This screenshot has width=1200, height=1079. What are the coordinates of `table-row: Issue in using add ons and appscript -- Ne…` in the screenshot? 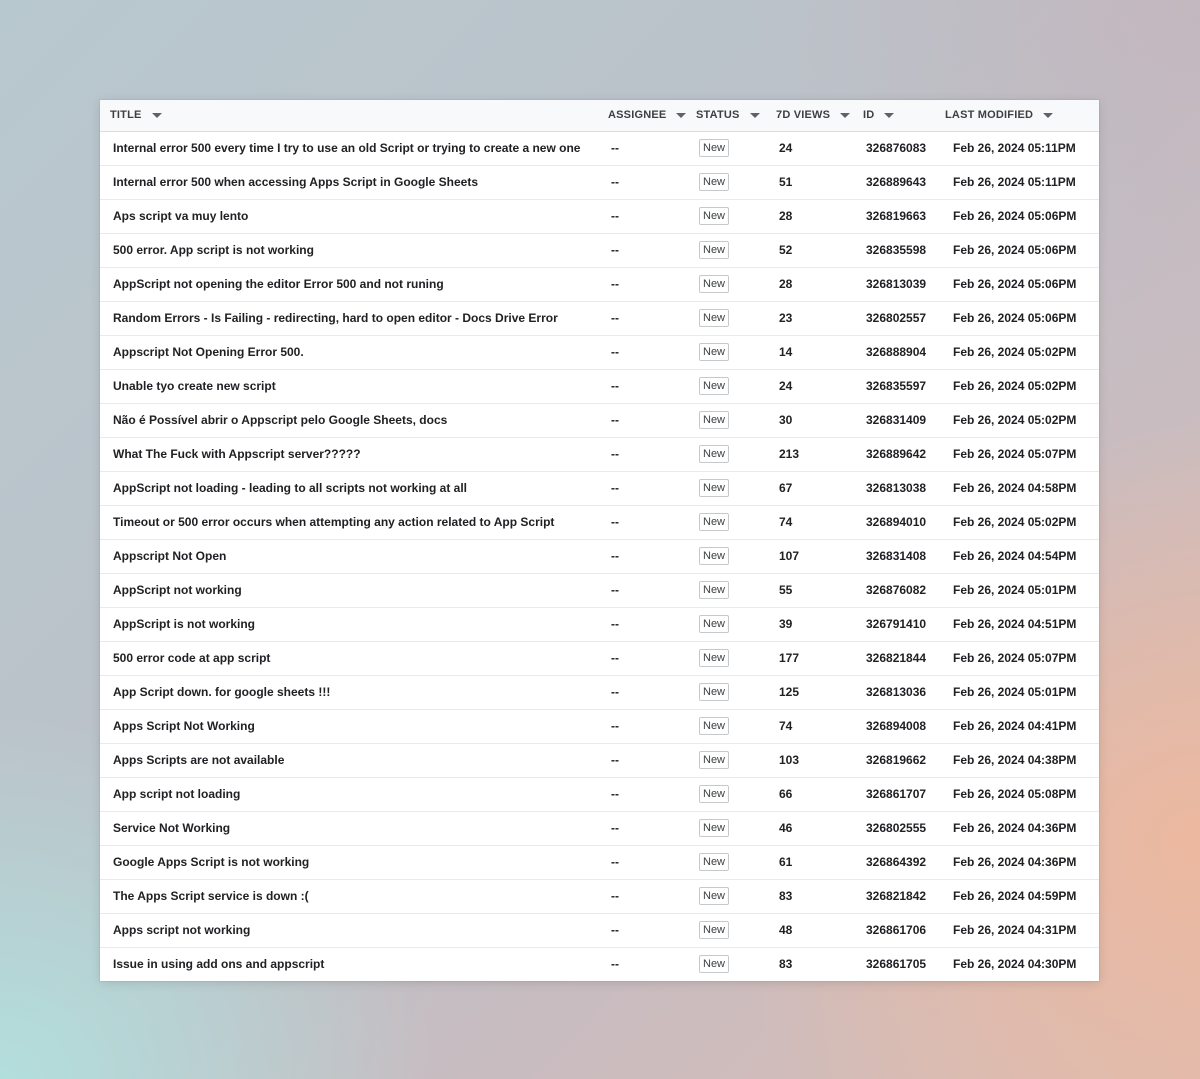 It's located at (599, 964).